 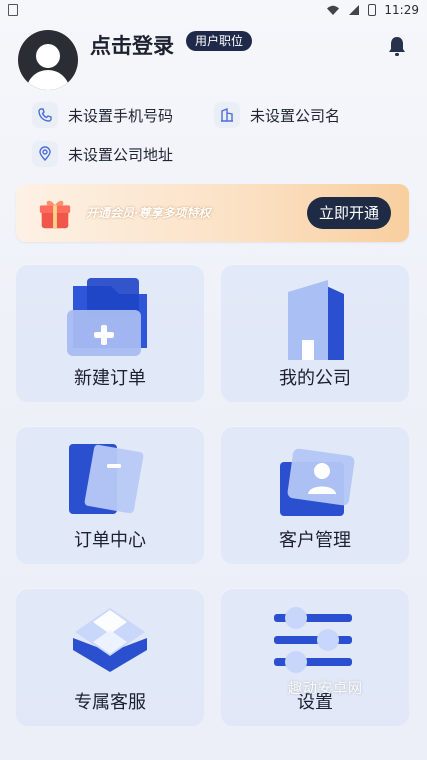 What do you see at coordinates (45, 115) in the screenshot?
I see `phone-icon` at bounding box center [45, 115].